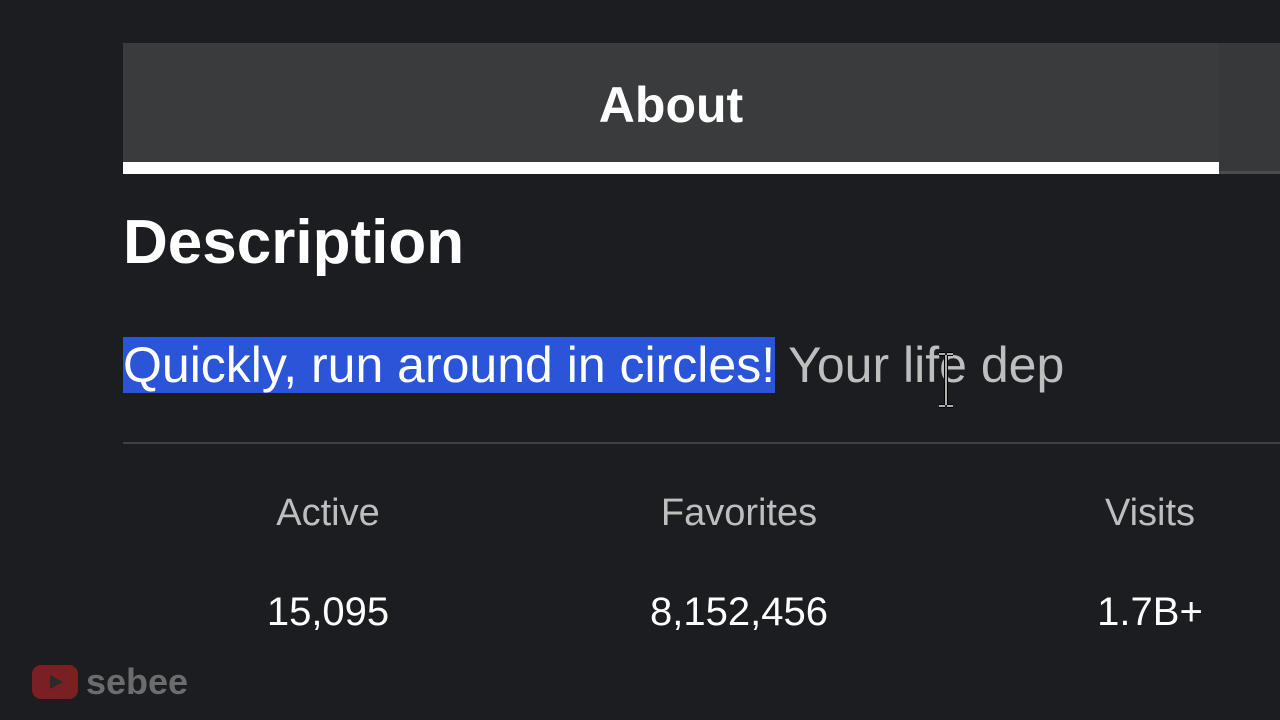 This screenshot has height=720, width=1280. What do you see at coordinates (1150, 612) in the screenshot?
I see `stat-visits-value: 1.7B+` at bounding box center [1150, 612].